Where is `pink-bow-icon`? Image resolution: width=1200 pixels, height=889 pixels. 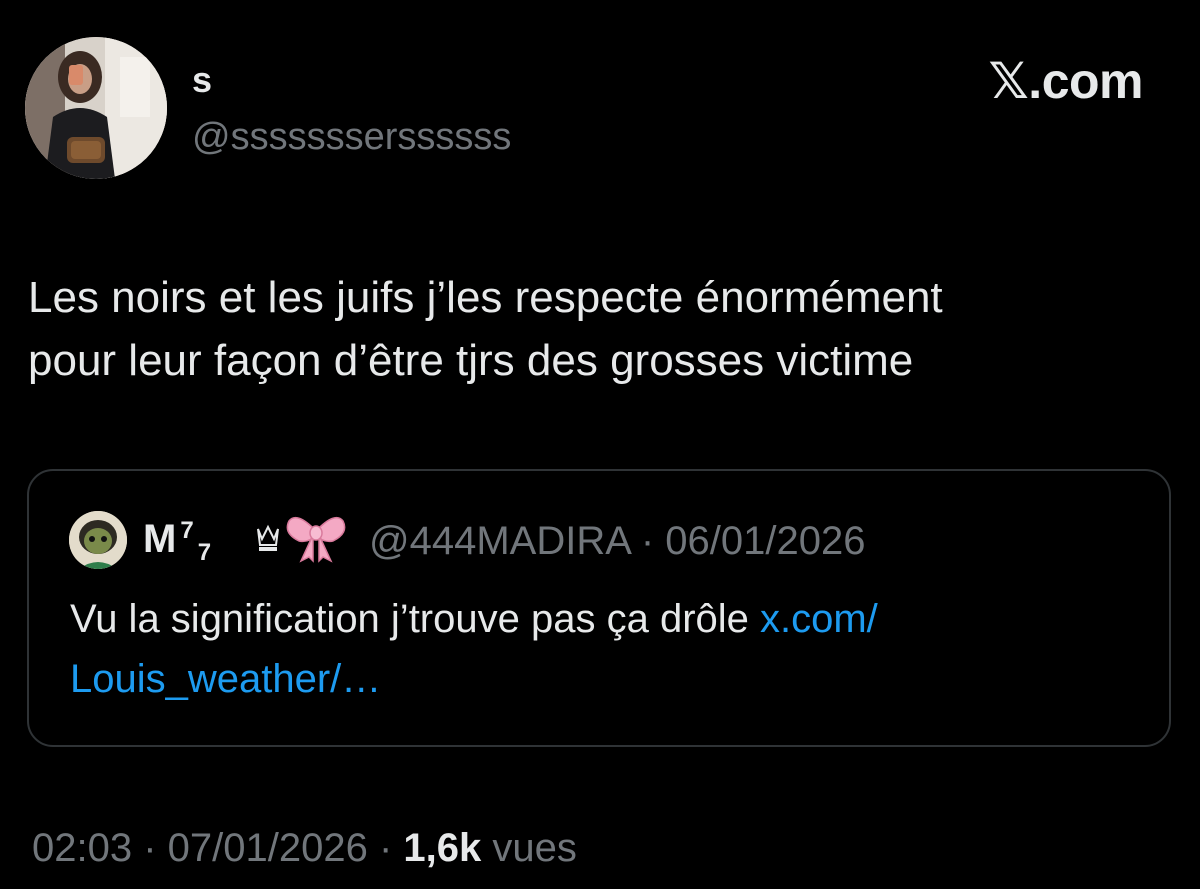 pink-bow-icon is located at coordinates (316, 539).